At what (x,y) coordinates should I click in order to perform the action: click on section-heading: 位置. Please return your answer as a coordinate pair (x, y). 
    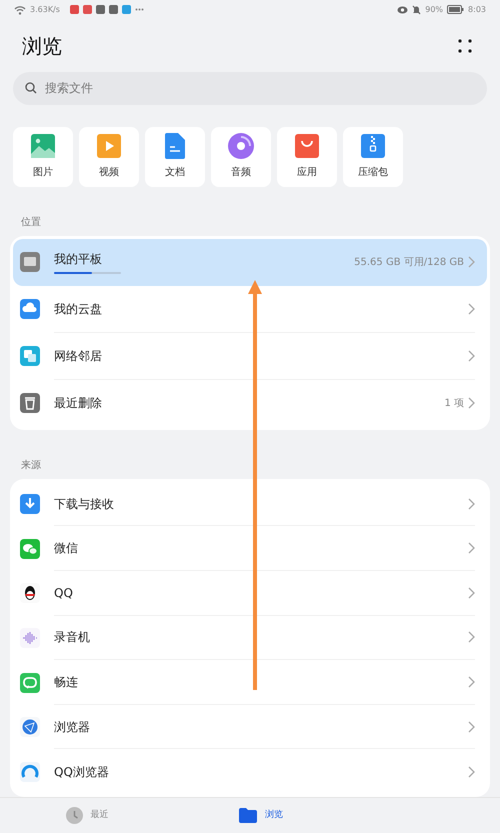
    Looking at the image, I should click on (31, 223).